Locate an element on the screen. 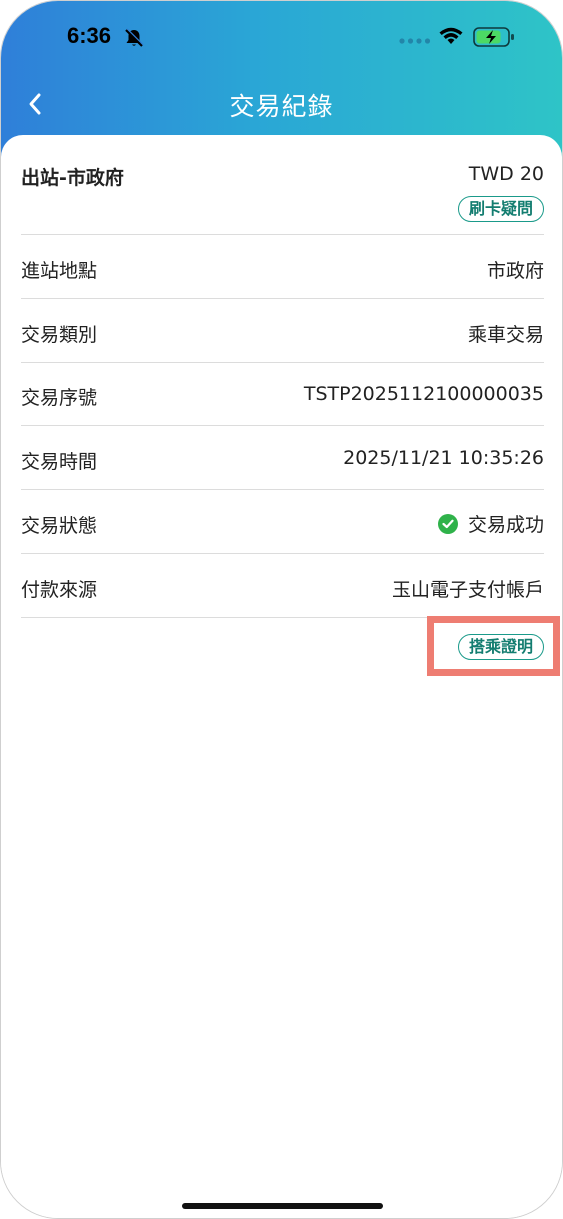  detail-label: 交易時間 is located at coordinates (59, 462).